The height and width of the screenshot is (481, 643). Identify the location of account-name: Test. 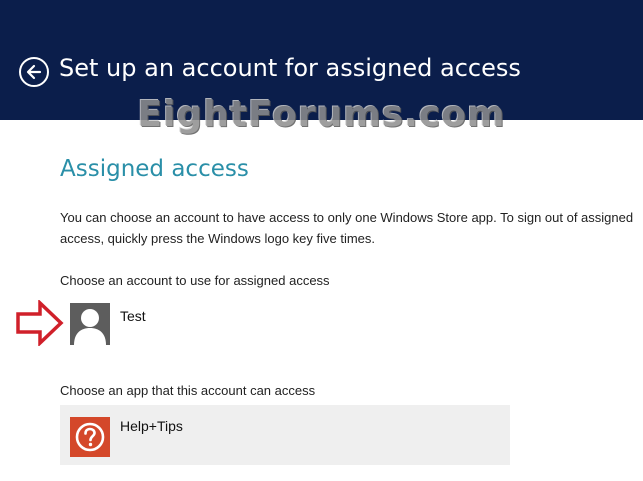
(133, 316).